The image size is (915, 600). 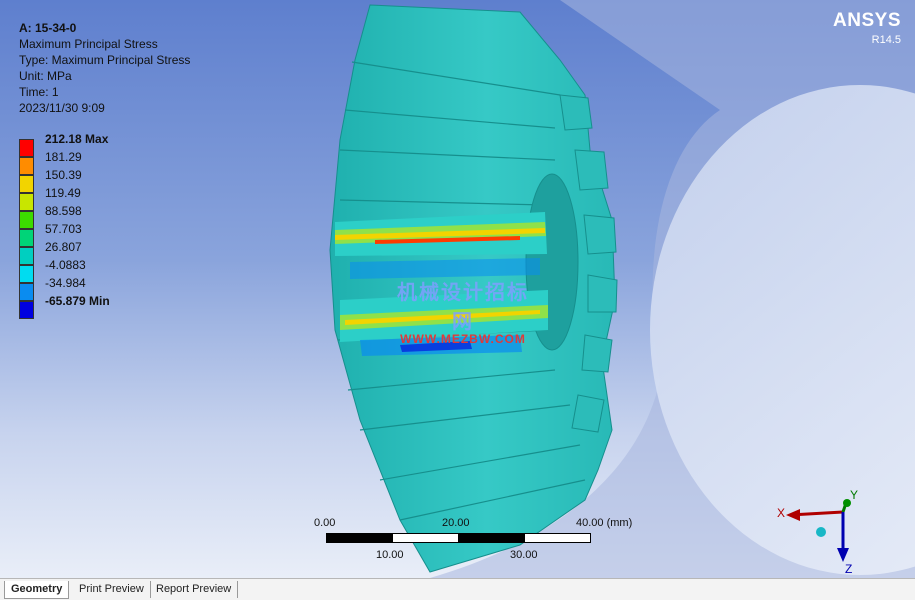 What do you see at coordinates (390, 555) in the screenshot?
I see `scale-label-10: 10.00` at bounding box center [390, 555].